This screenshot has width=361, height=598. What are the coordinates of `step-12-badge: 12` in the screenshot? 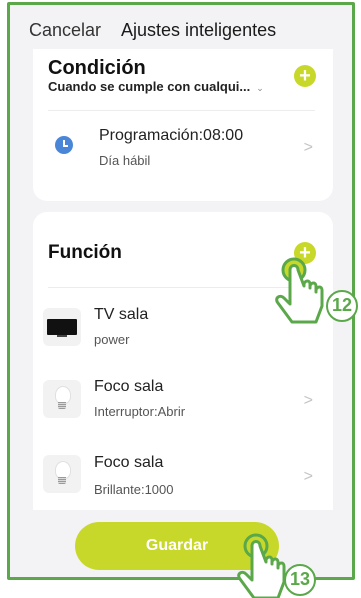 It's located at (342, 306).